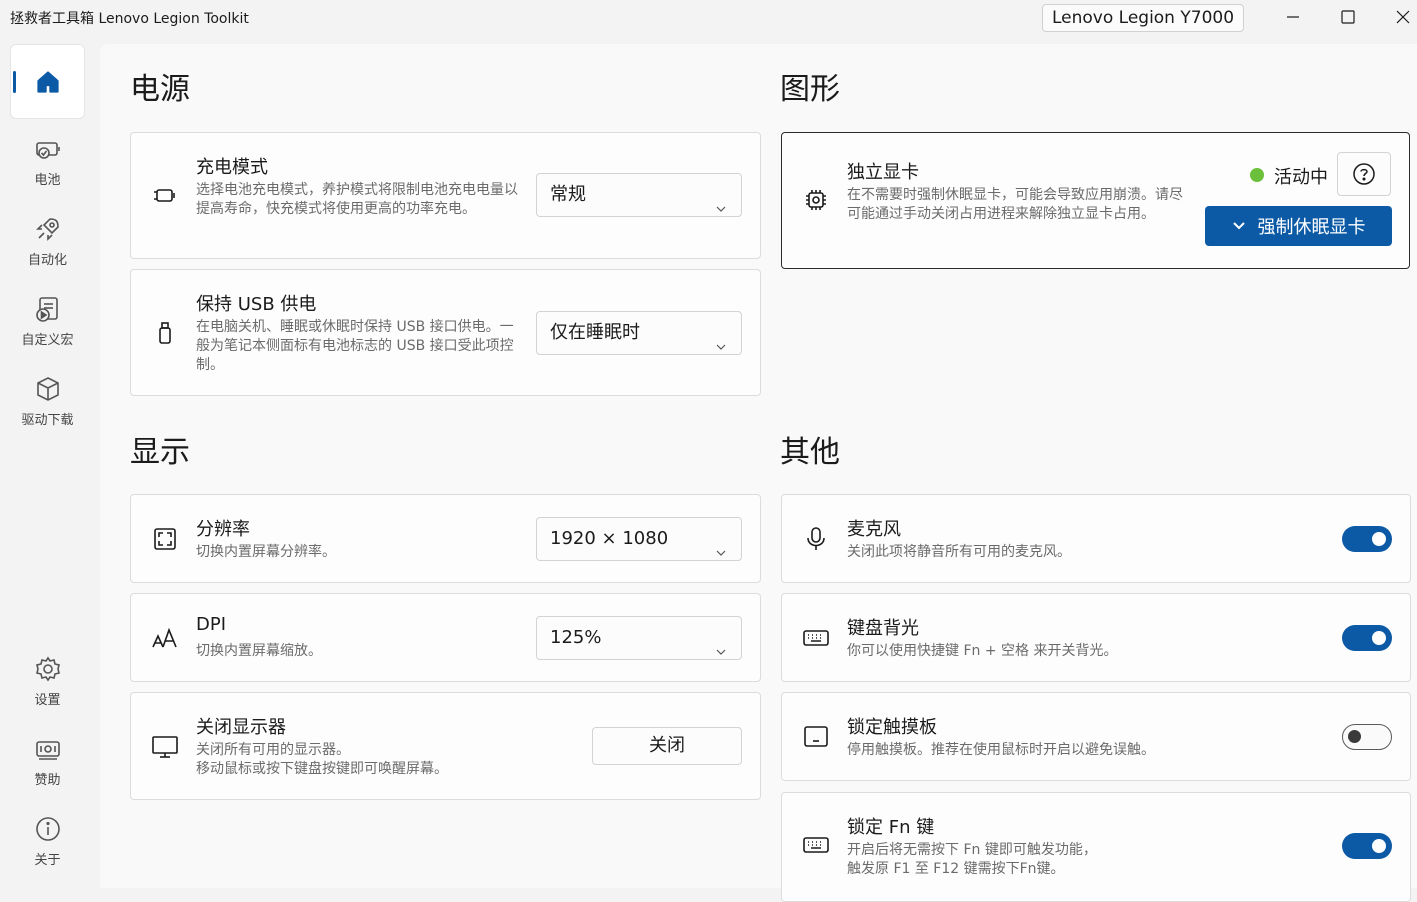 The image size is (1417, 902). I want to click on close-icon, so click(1403, 17).